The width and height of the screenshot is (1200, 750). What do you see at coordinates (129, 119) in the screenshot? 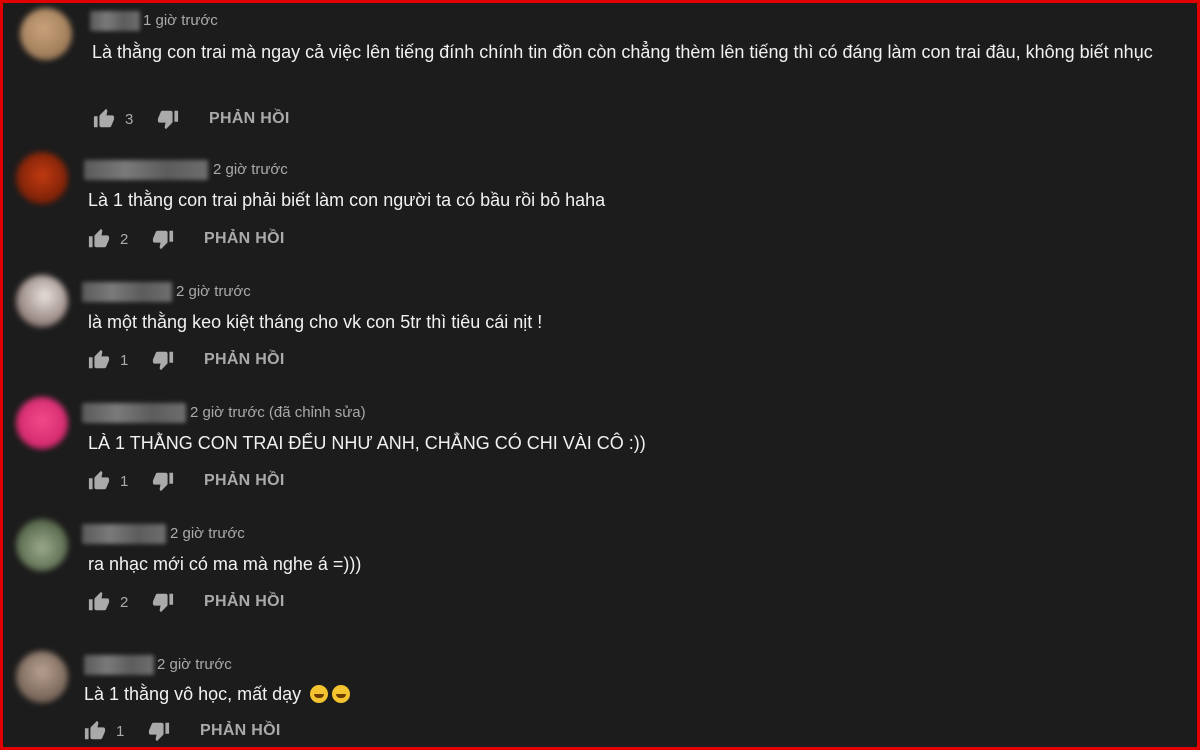
I see `like-count: 3` at bounding box center [129, 119].